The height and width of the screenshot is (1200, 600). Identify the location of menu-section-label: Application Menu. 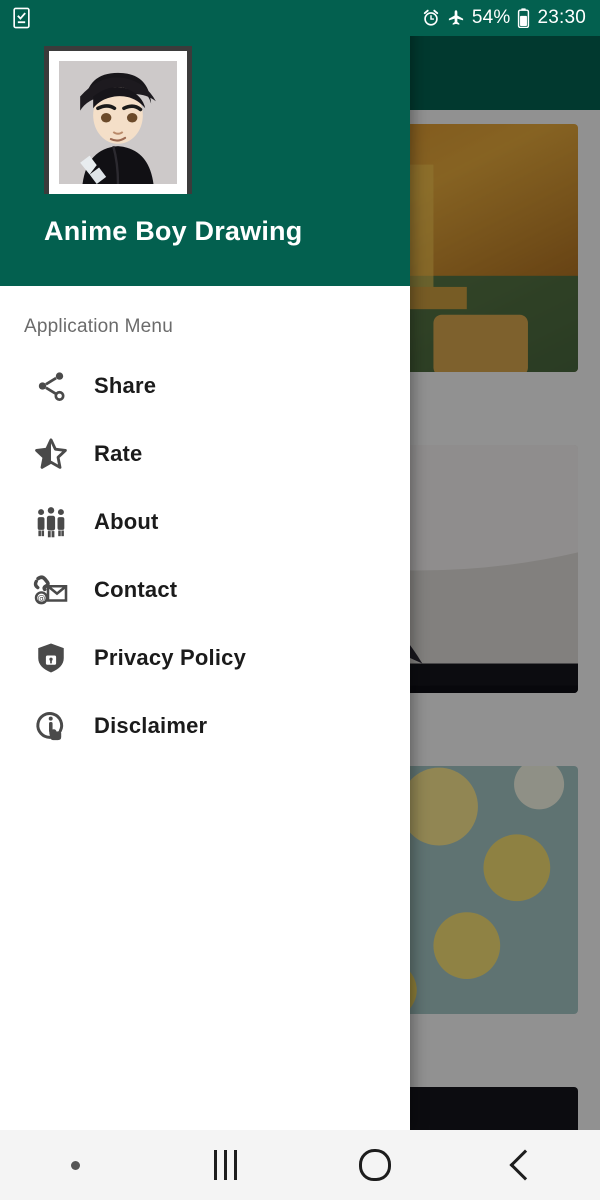
(98, 326).